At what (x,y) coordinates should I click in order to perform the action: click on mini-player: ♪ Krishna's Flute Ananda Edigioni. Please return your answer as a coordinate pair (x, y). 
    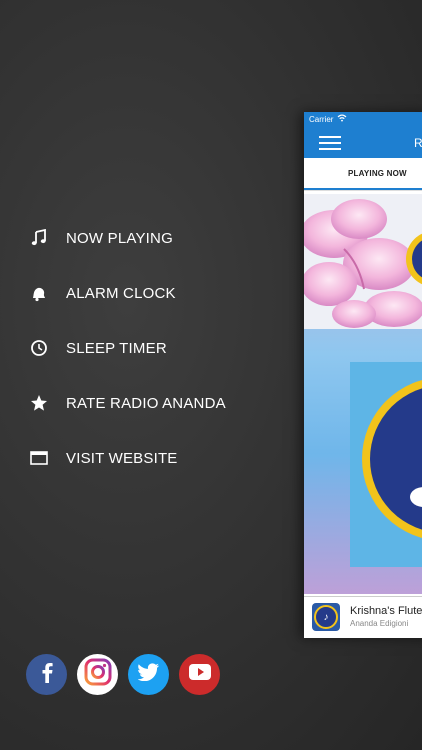
    Looking at the image, I should click on (363, 617).